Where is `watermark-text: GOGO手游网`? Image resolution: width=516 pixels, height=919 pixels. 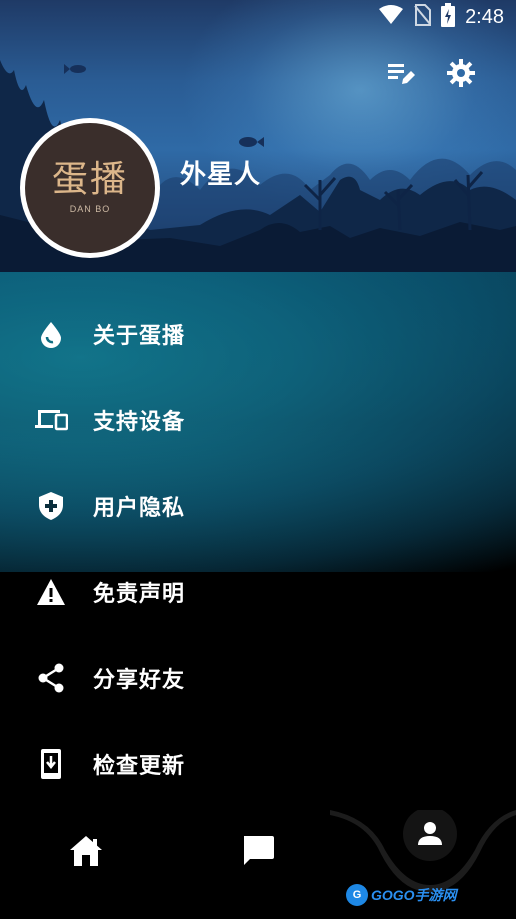
watermark-text: GOGO手游网 is located at coordinates (414, 895).